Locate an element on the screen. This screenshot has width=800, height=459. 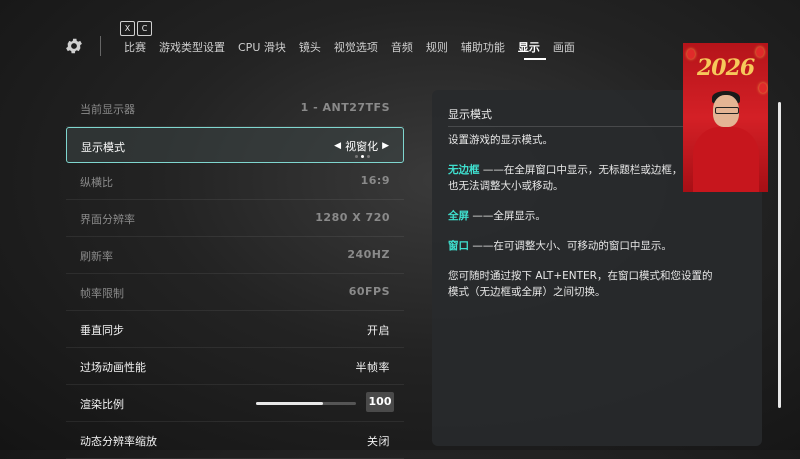
gear-icon is located at coordinates (74, 46).